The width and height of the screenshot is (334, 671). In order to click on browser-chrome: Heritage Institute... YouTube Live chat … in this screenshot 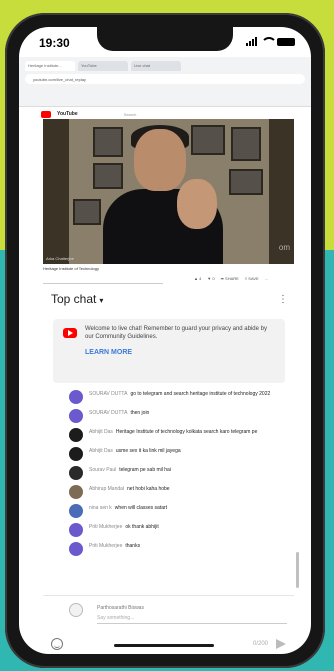, I will do `click(165, 82)`.